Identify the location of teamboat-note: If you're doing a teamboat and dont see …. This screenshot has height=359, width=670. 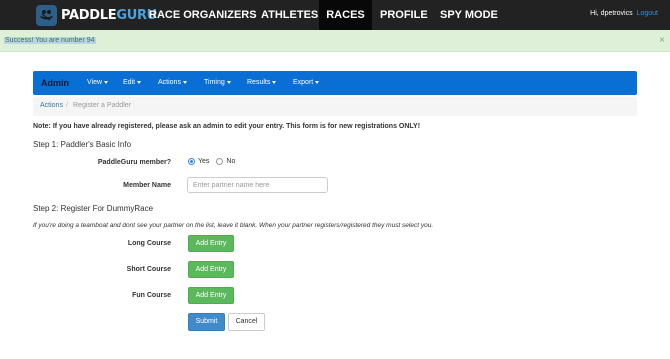
(233, 225).